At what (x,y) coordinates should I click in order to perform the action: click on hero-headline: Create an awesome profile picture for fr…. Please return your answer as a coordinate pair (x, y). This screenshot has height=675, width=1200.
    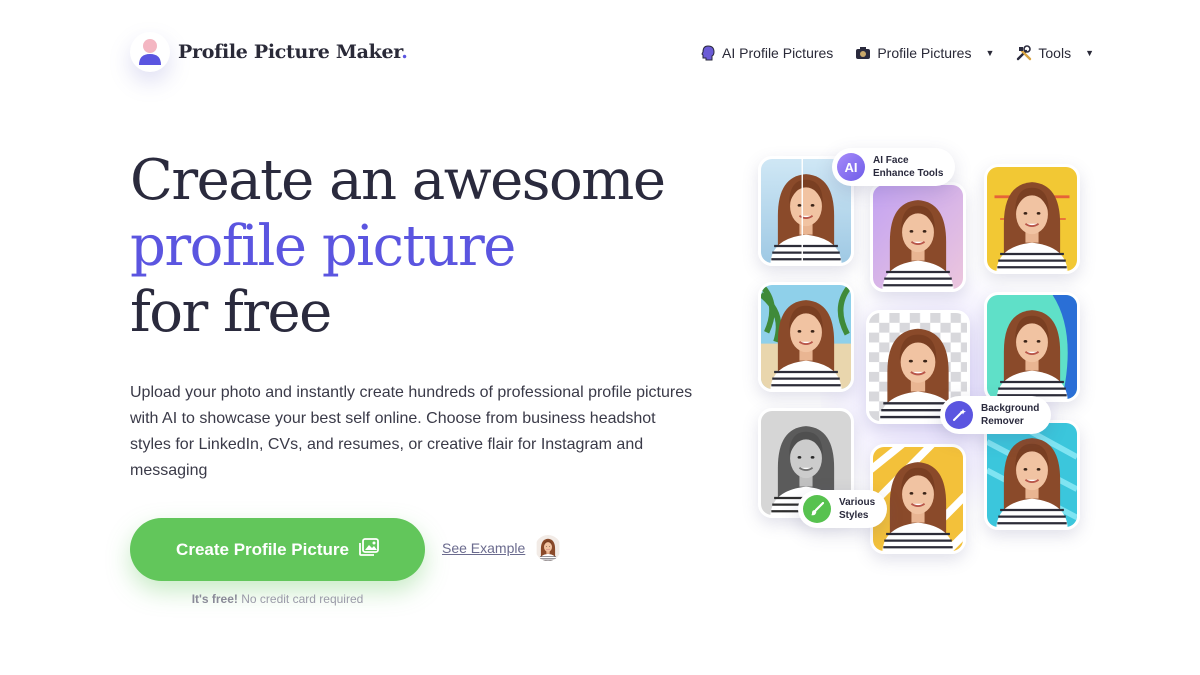
    Looking at the image, I should click on (398, 247).